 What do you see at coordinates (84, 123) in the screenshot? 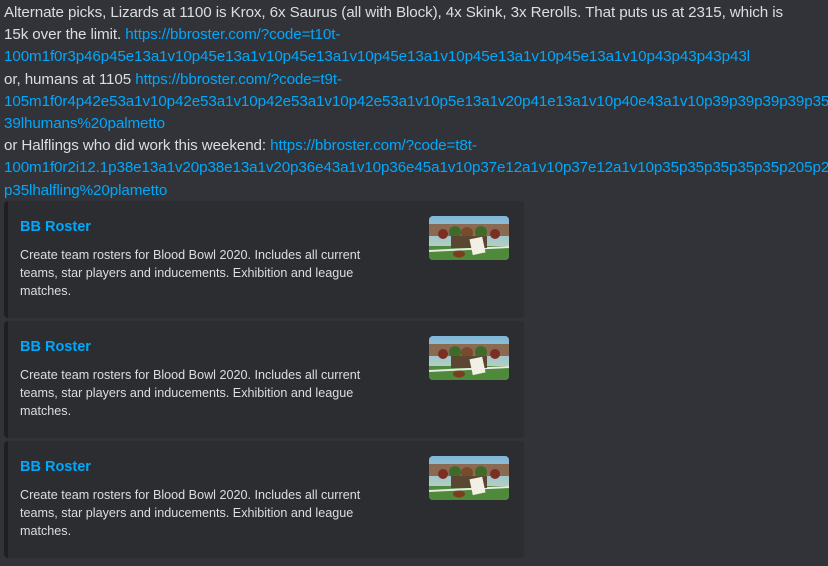
I see `bbroster-link-humans-end: 39lhumans%20palmetto` at bounding box center [84, 123].